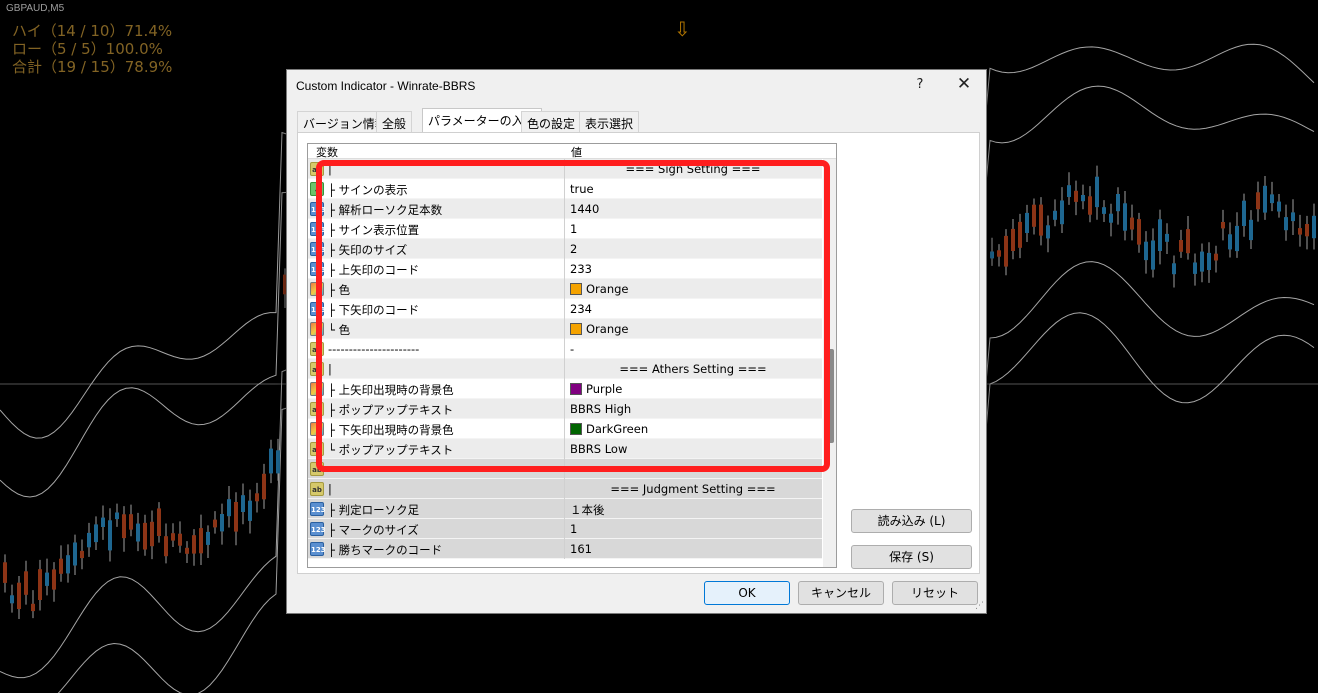 The height and width of the screenshot is (693, 1318). What do you see at coordinates (911, 521) in the screenshot?
I see `load-button: 読み込み (L)` at bounding box center [911, 521].